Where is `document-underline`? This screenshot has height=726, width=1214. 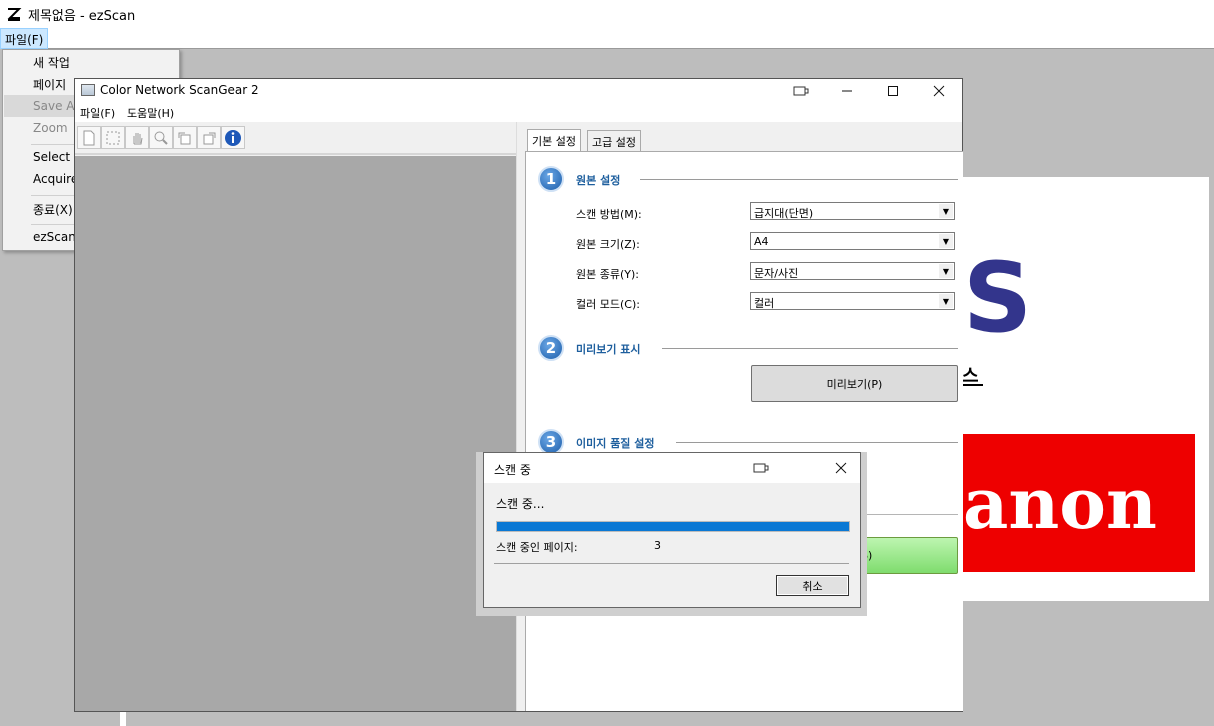
document-underline is located at coordinates (973, 385).